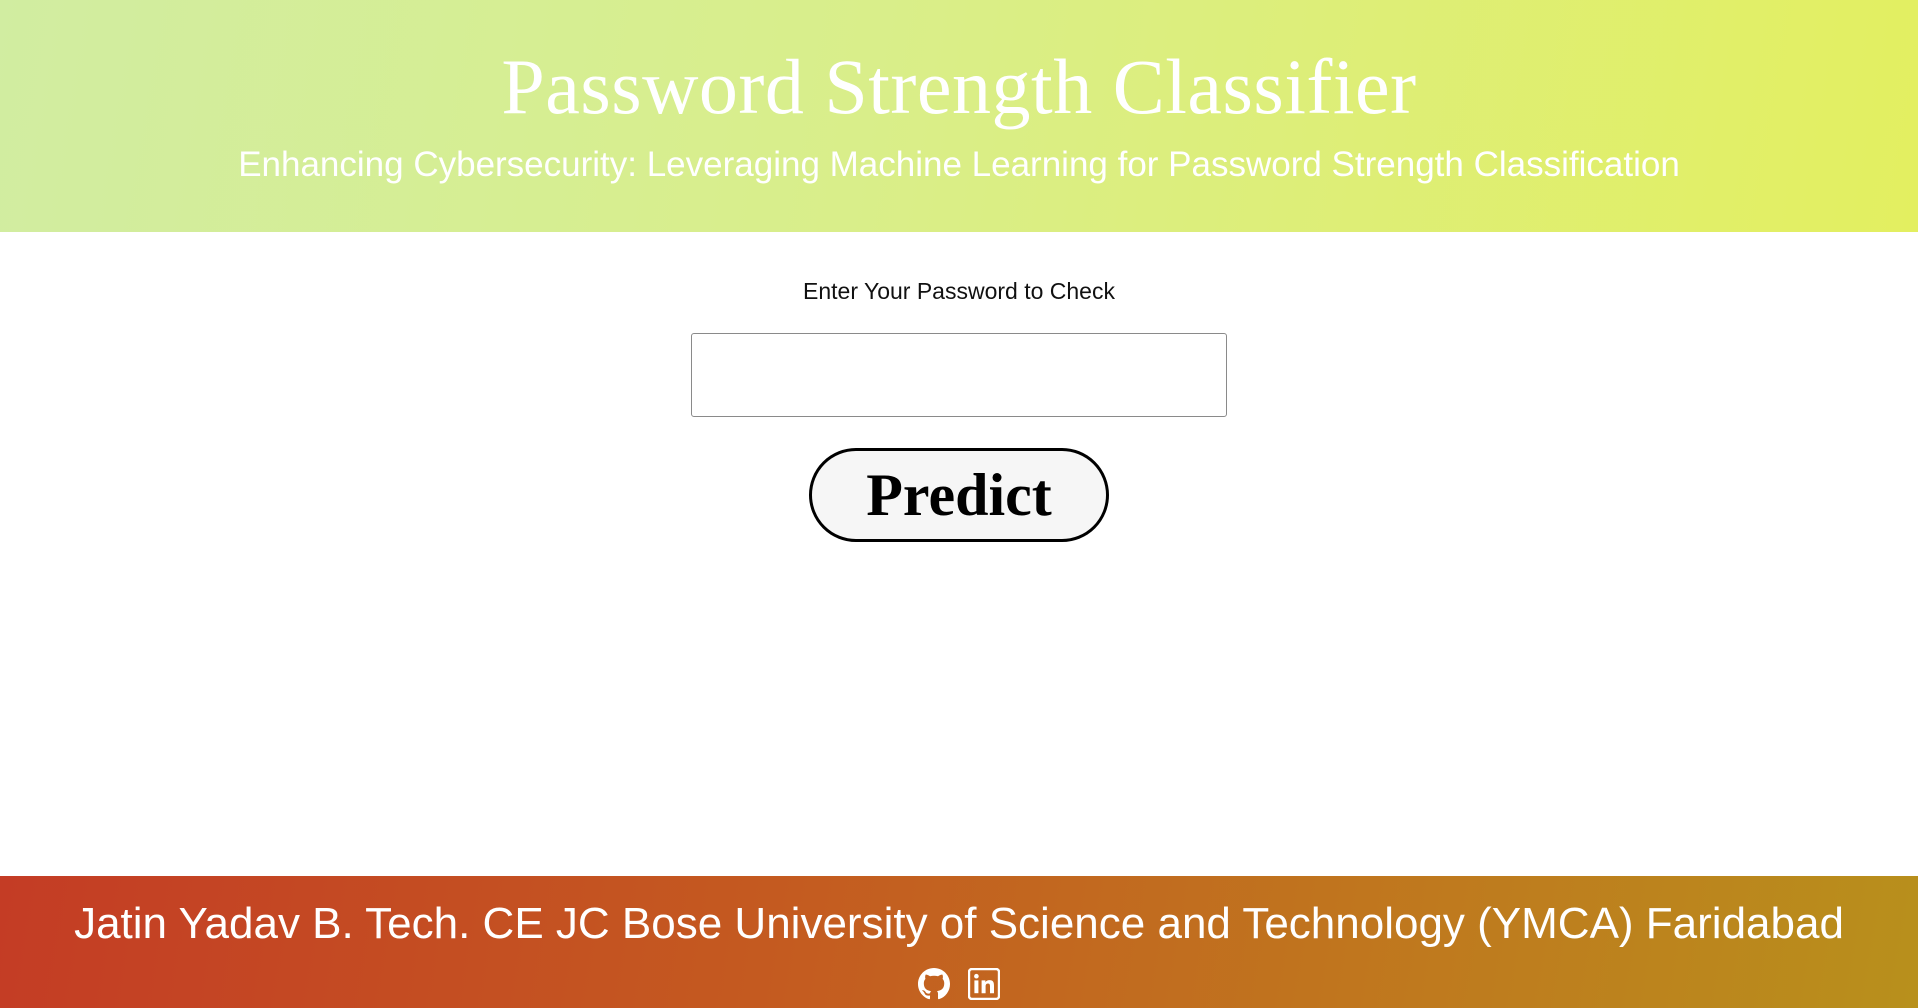 Image resolution: width=1918 pixels, height=1008 pixels. I want to click on page-title: Password Strength Classifier, so click(959, 86).